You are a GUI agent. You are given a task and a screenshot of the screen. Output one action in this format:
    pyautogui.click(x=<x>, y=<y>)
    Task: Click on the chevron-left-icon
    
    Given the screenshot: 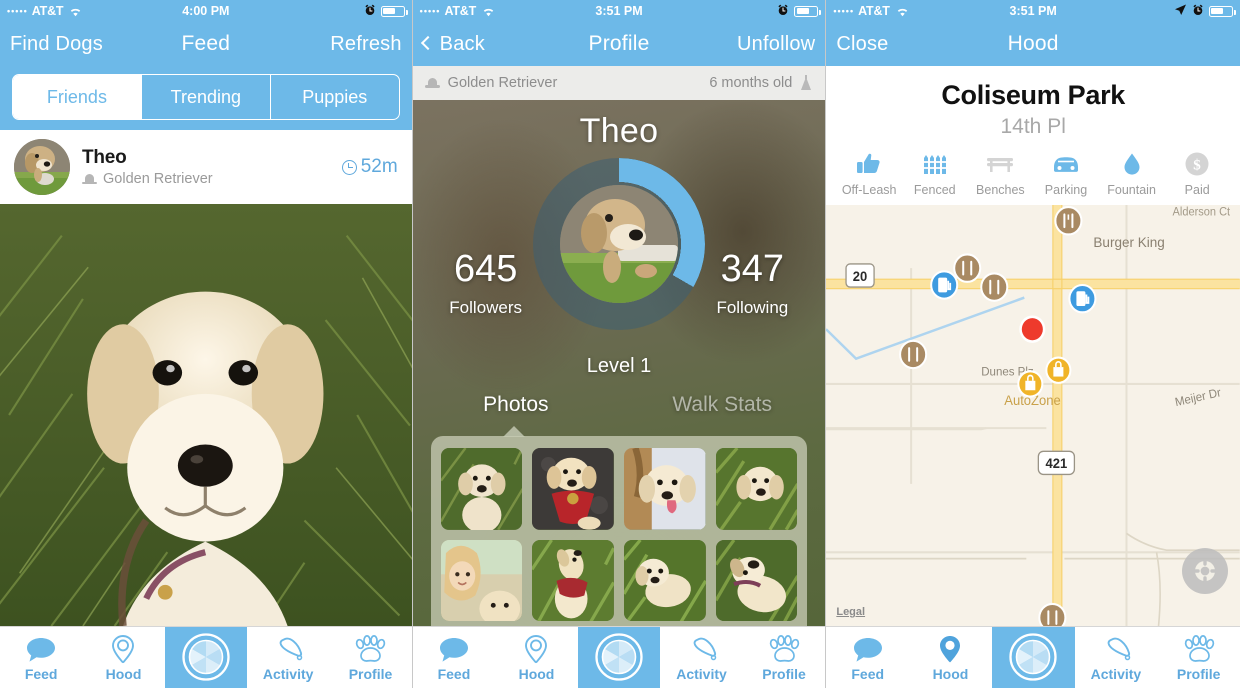 What is the action you would take?
    pyautogui.click(x=427, y=43)
    